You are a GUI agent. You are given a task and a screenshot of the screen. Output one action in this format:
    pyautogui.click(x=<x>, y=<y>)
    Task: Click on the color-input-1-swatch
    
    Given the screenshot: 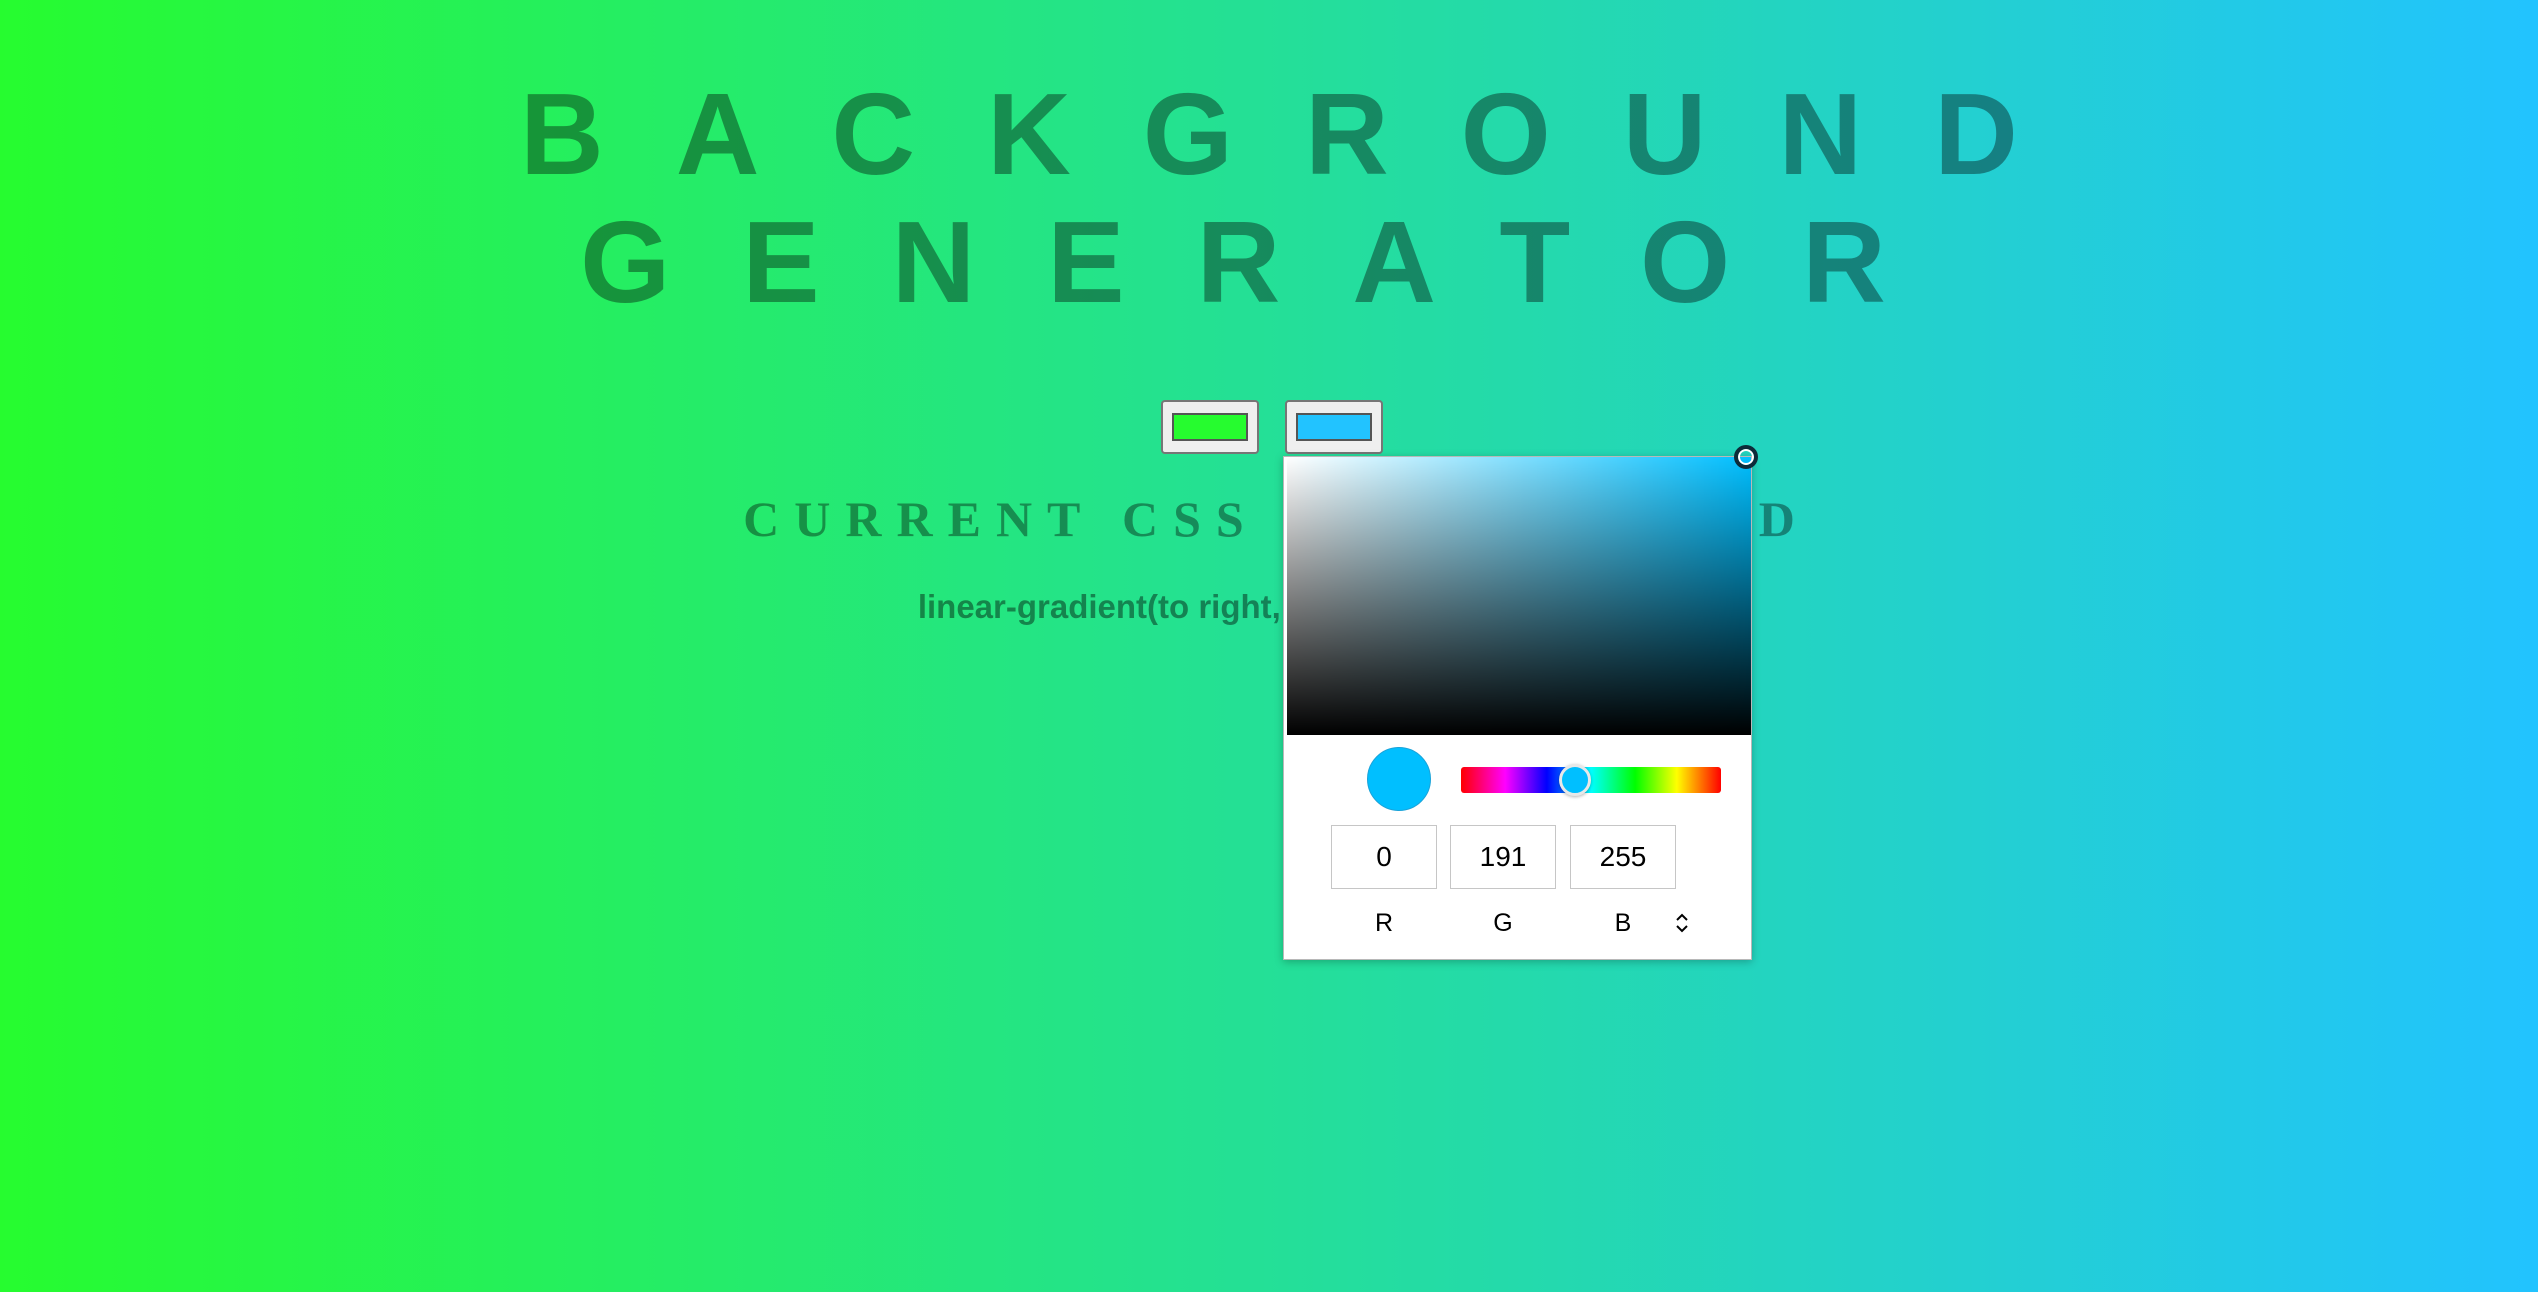 What is the action you would take?
    pyautogui.click(x=1210, y=427)
    